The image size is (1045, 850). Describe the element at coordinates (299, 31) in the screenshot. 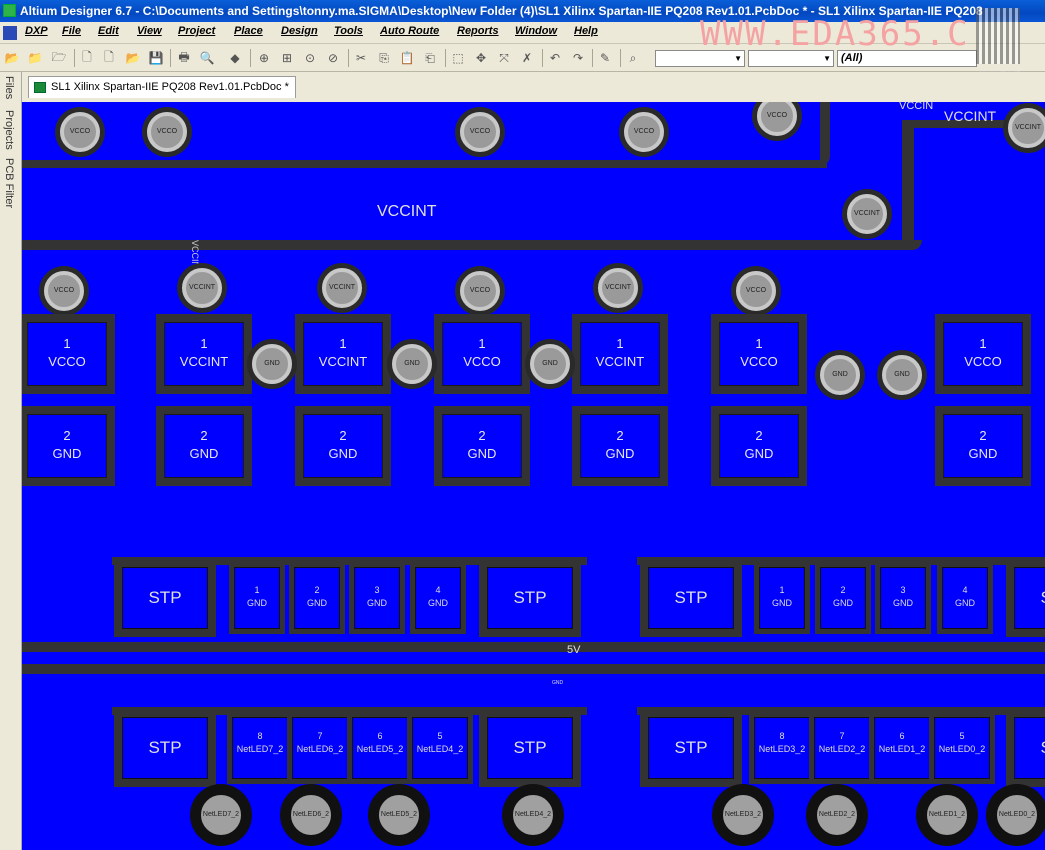

I see `menu-design: Design` at that location.